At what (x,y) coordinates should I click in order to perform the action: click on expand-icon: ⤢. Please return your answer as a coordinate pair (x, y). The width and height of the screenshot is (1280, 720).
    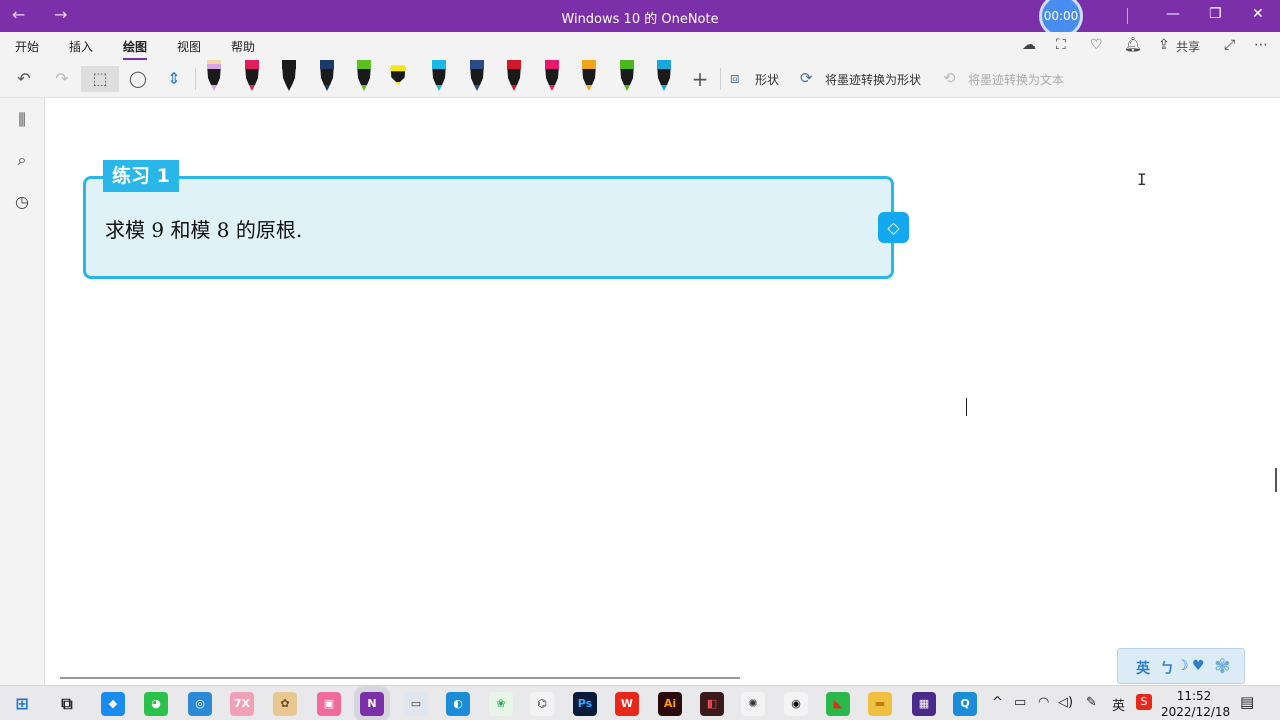
    Looking at the image, I should click on (1229, 45).